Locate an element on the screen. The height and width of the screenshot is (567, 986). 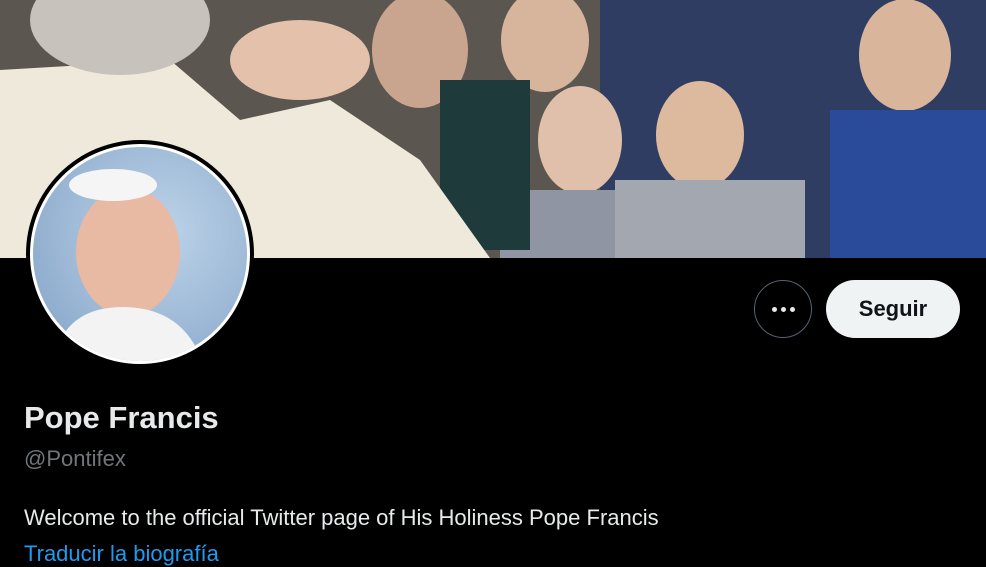
profile-name: Pope Francis is located at coordinates (121, 417).